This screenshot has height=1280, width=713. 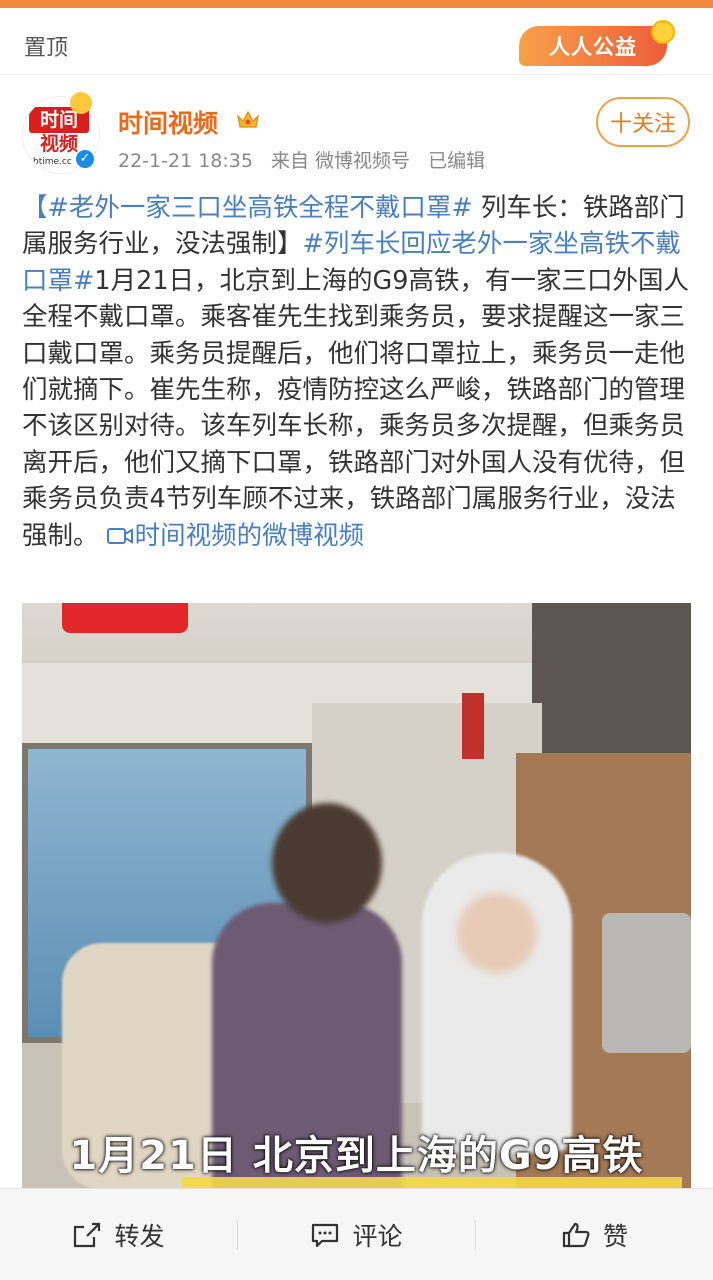 I want to click on avatar-logo-domain: btime.cc, so click(x=52, y=162).